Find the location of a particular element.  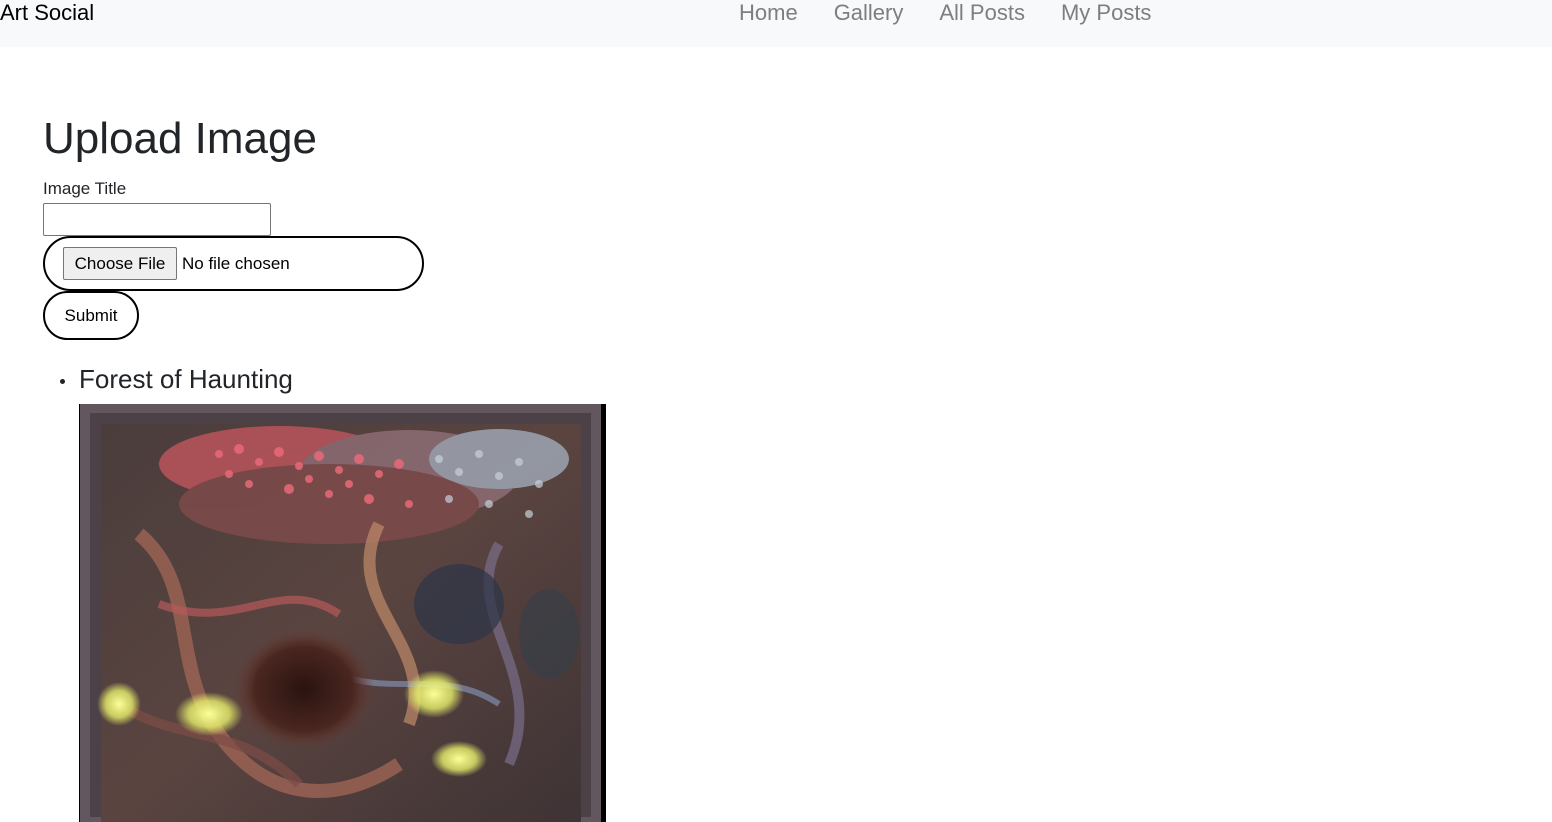

nav-links: Home Gallery All Posts My Posts is located at coordinates (945, 13).